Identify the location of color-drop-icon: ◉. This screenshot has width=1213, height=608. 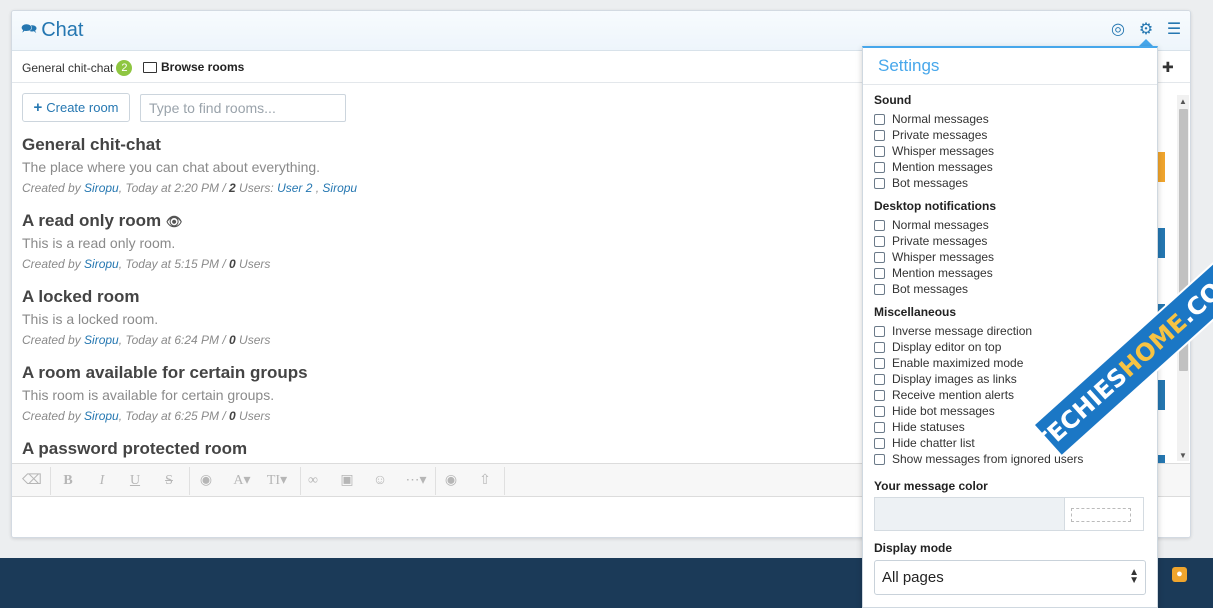
(206, 481).